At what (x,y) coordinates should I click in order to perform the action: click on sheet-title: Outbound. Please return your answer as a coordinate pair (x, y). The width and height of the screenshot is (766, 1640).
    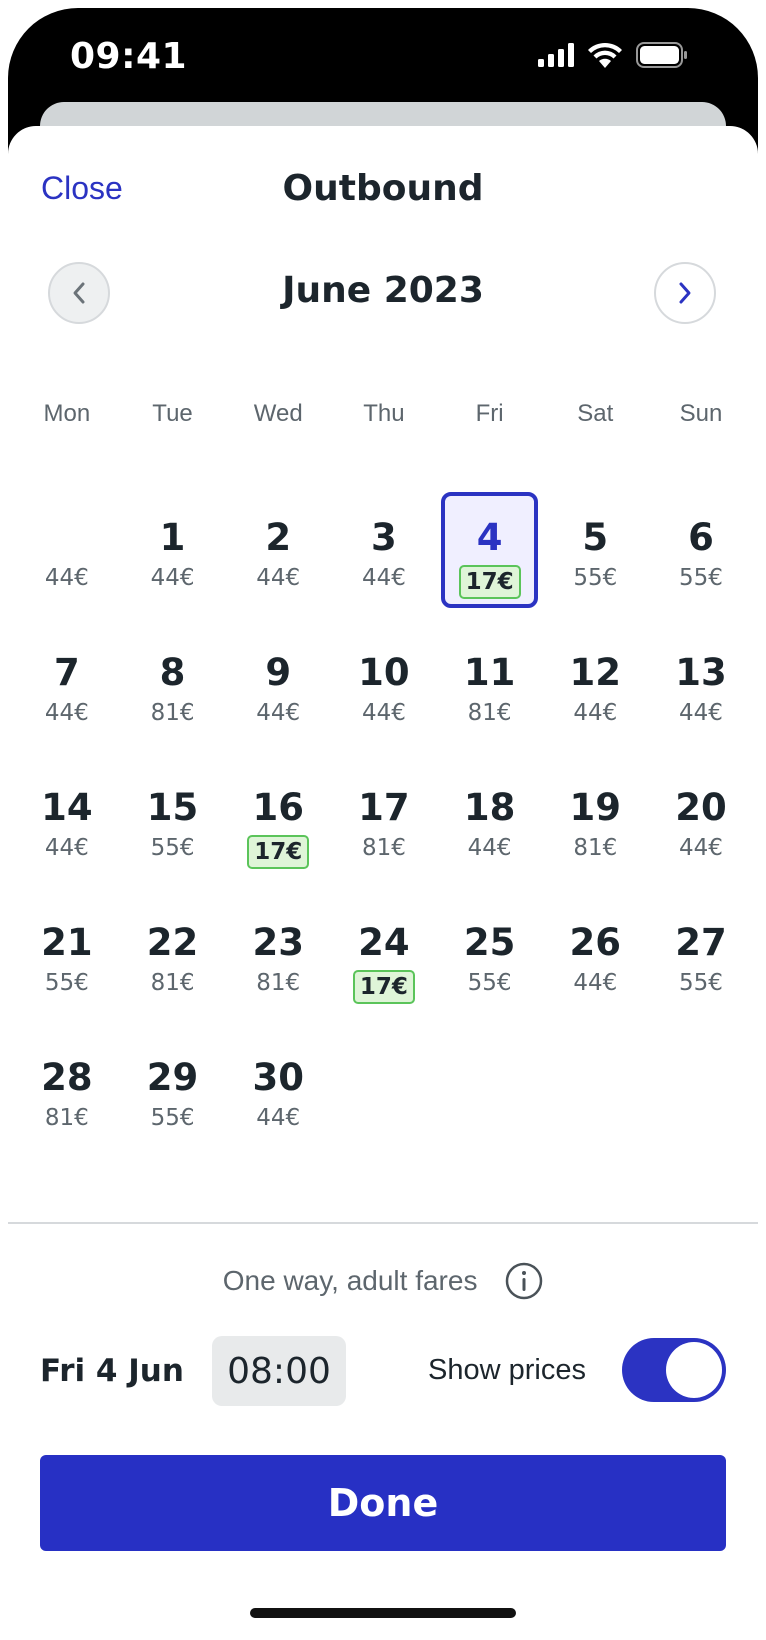
    Looking at the image, I should click on (383, 188).